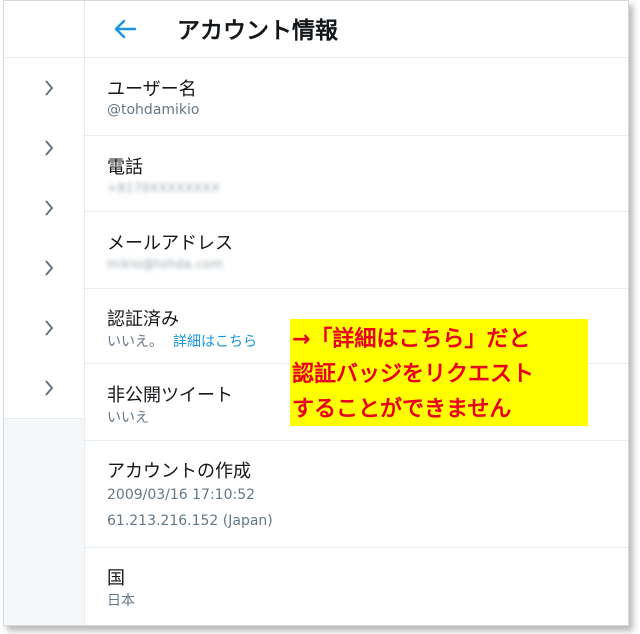 Image resolution: width=640 pixels, height=634 pixels. Describe the element at coordinates (116, 578) in the screenshot. I see `country-label: 国` at that location.